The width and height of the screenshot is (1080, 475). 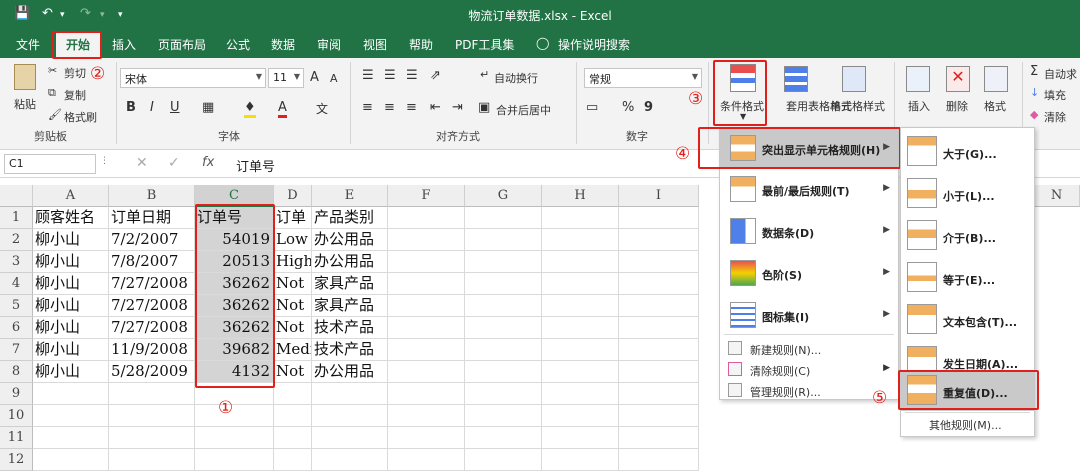 What do you see at coordinates (16, 218) in the screenshot?
I see `row-header: 1` at bounding box center [16, 218].